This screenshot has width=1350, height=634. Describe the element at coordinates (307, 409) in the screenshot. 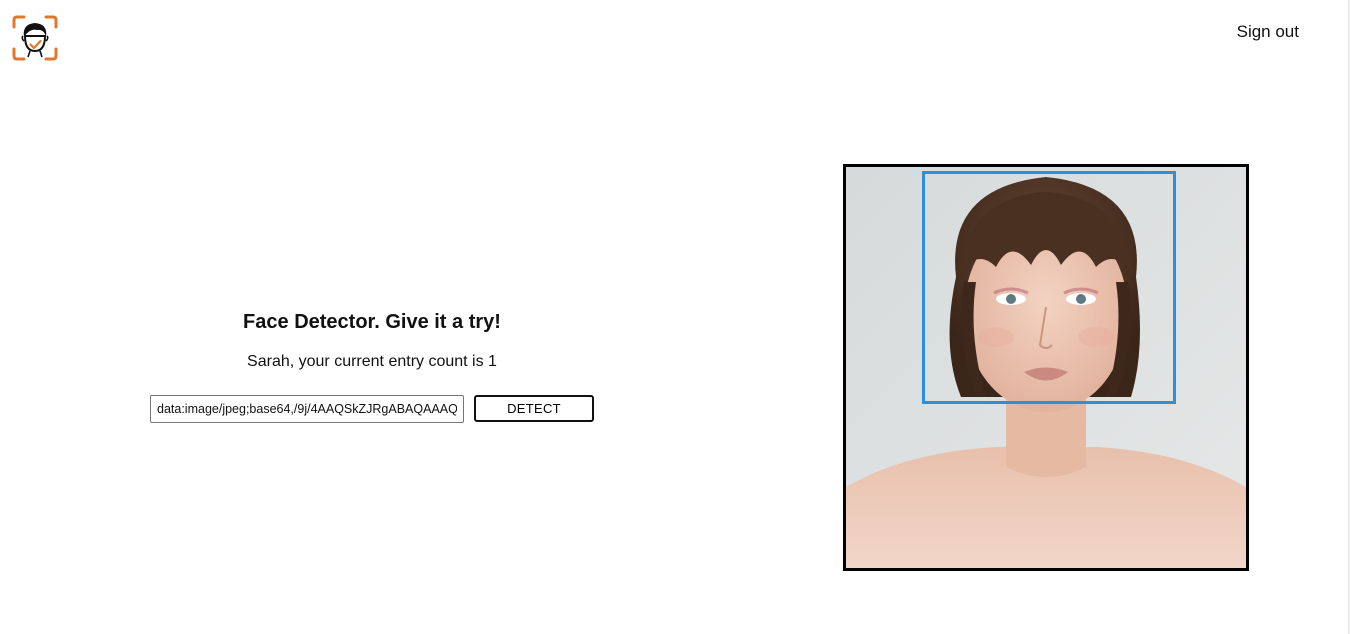

I see `image-url-input` at that location.